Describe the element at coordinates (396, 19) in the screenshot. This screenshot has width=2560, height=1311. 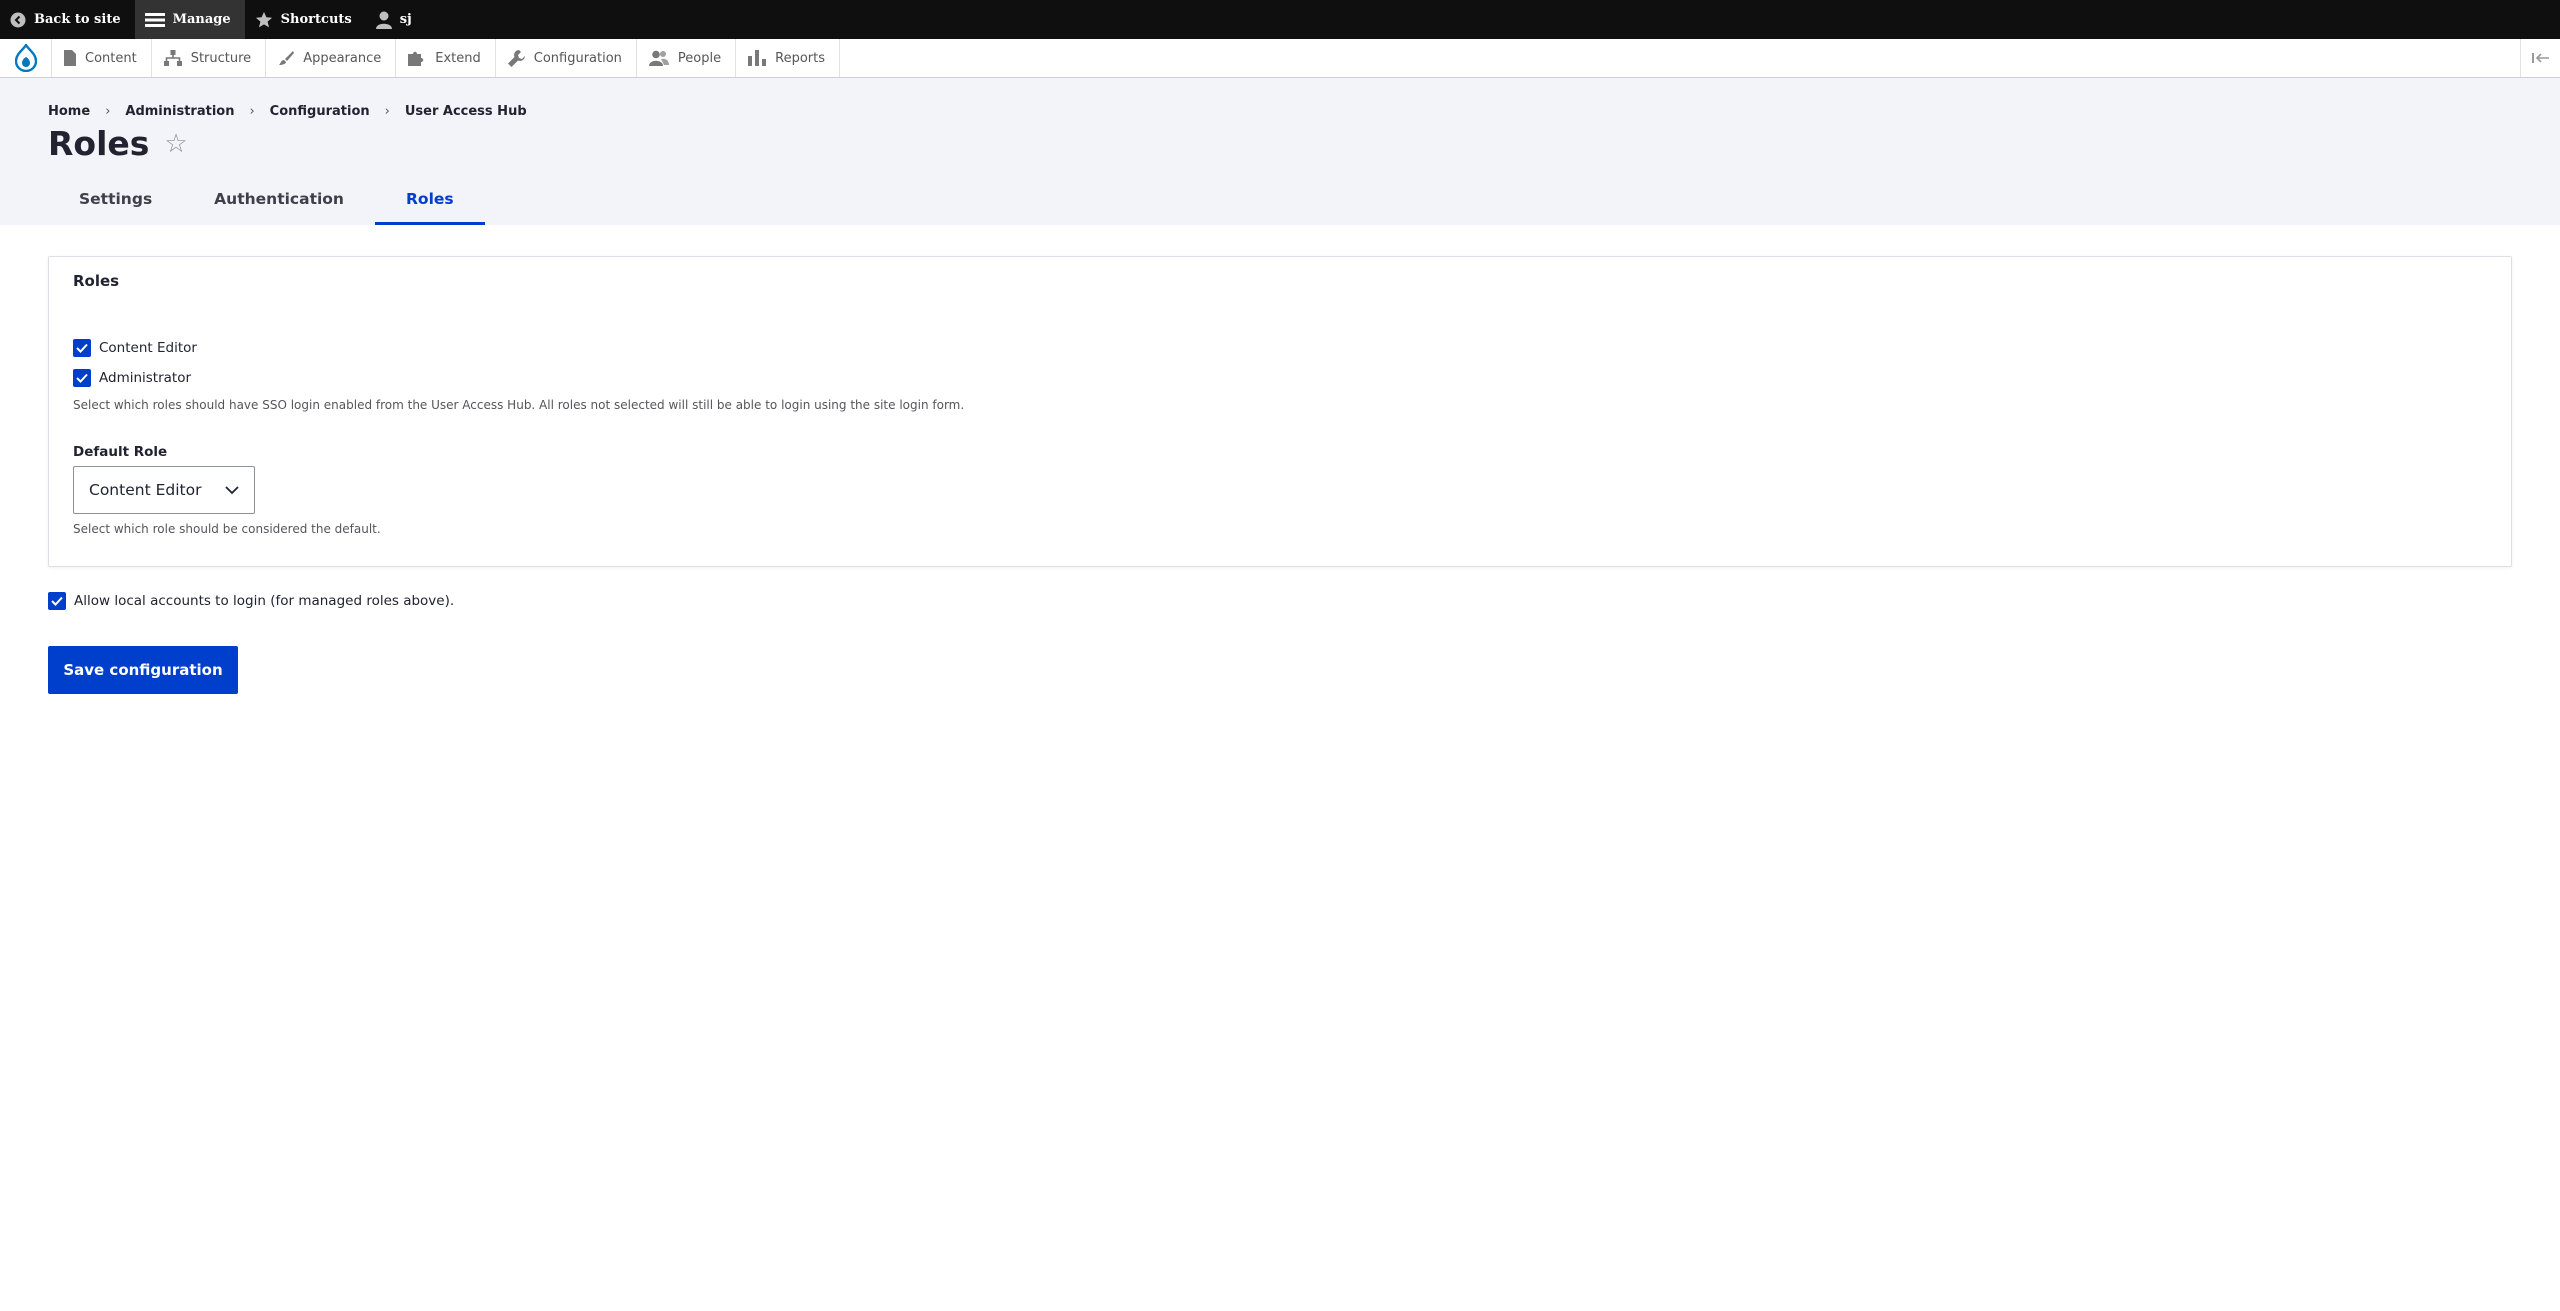
I see `user-tab: sj` at that location.